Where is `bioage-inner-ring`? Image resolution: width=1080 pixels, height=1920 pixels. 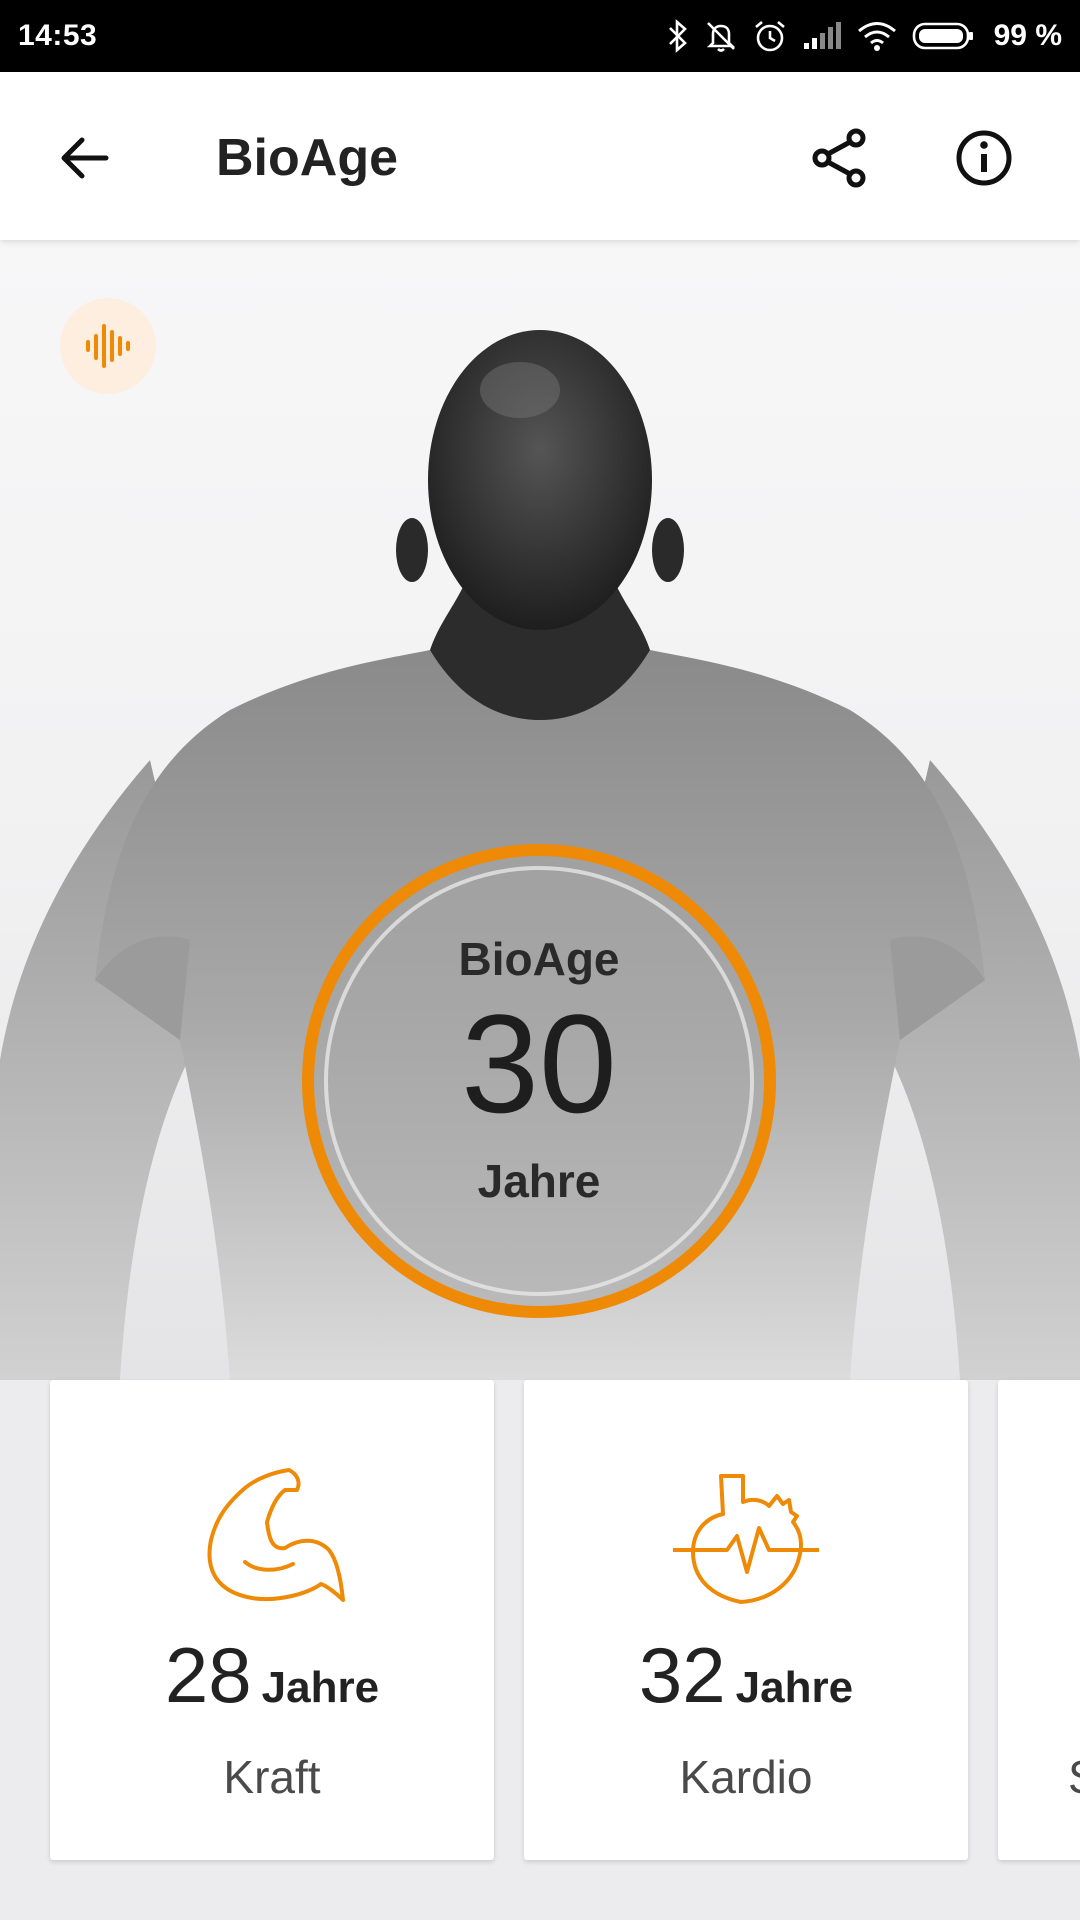 bioage-inner-ring is located at coordinates (539, 1081).